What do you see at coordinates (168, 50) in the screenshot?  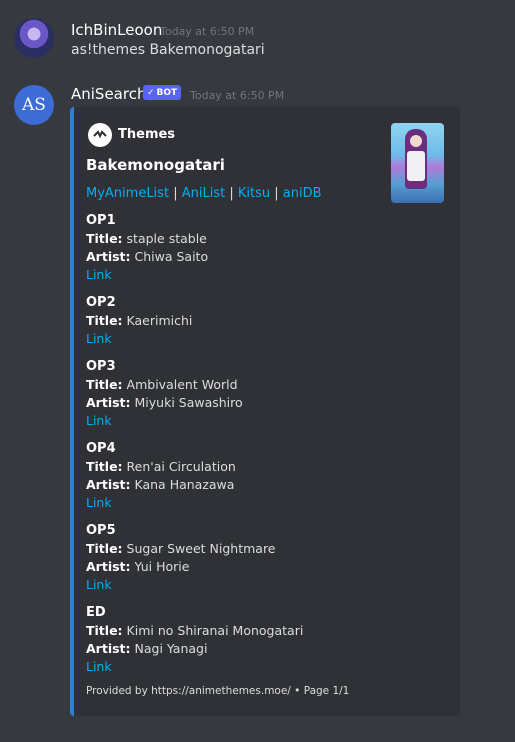 I see `message-content: as!themes Bakemonogatari` at bounding box center [168, 50].